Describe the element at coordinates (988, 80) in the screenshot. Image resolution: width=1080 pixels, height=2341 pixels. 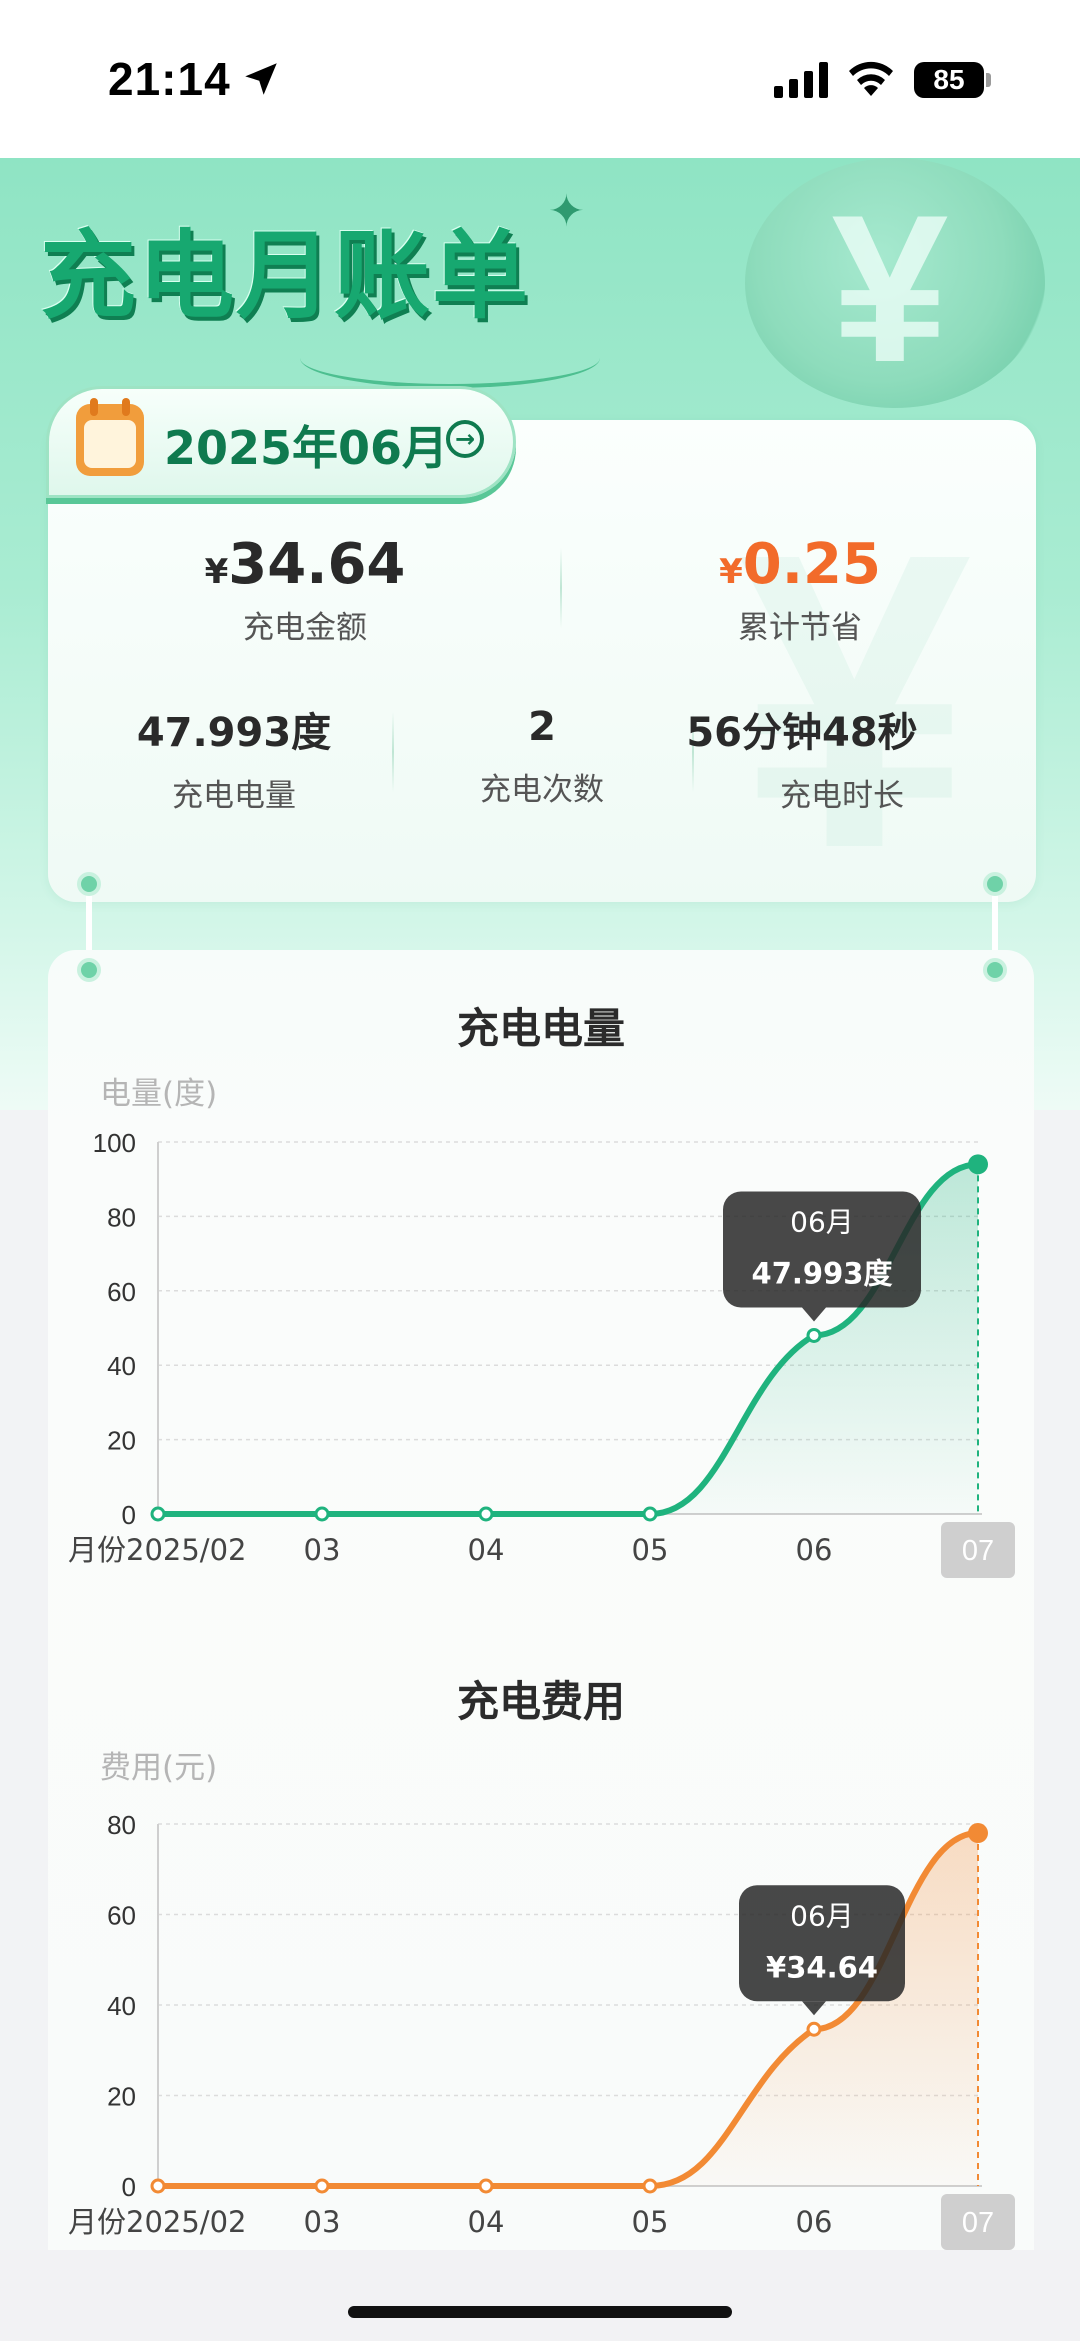
I see `battery-tip` at that location.